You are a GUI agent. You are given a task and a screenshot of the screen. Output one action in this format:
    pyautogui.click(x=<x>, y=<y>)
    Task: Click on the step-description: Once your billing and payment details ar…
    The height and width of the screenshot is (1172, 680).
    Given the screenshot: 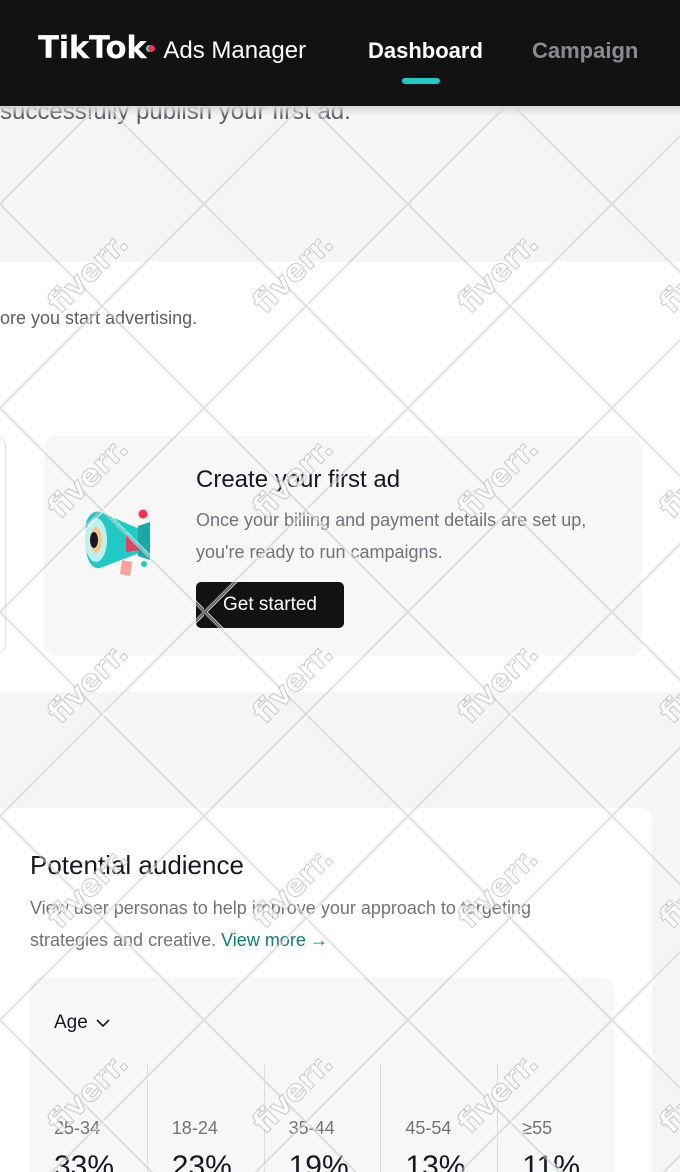 What is the action you would take?
    pyautogui.click(x=391, y=536)
    